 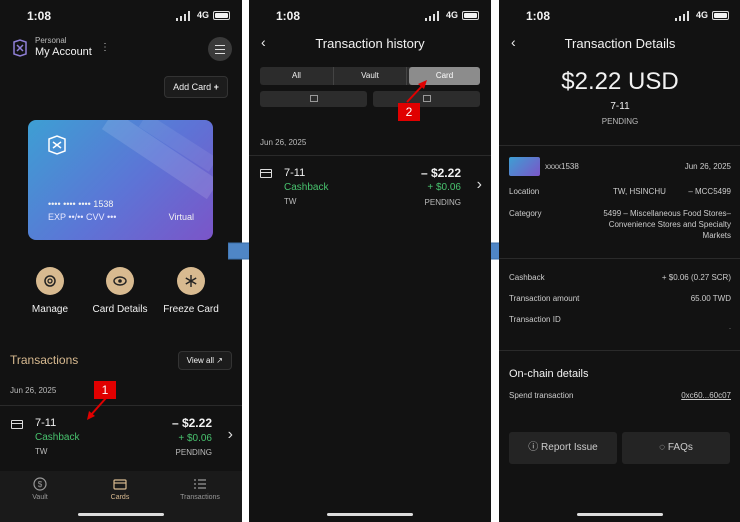 What do you see at coordinates (200, 497) in the screenshot?
I see `tab-transactions-label: Transactions` at bounding box center [200, 497].